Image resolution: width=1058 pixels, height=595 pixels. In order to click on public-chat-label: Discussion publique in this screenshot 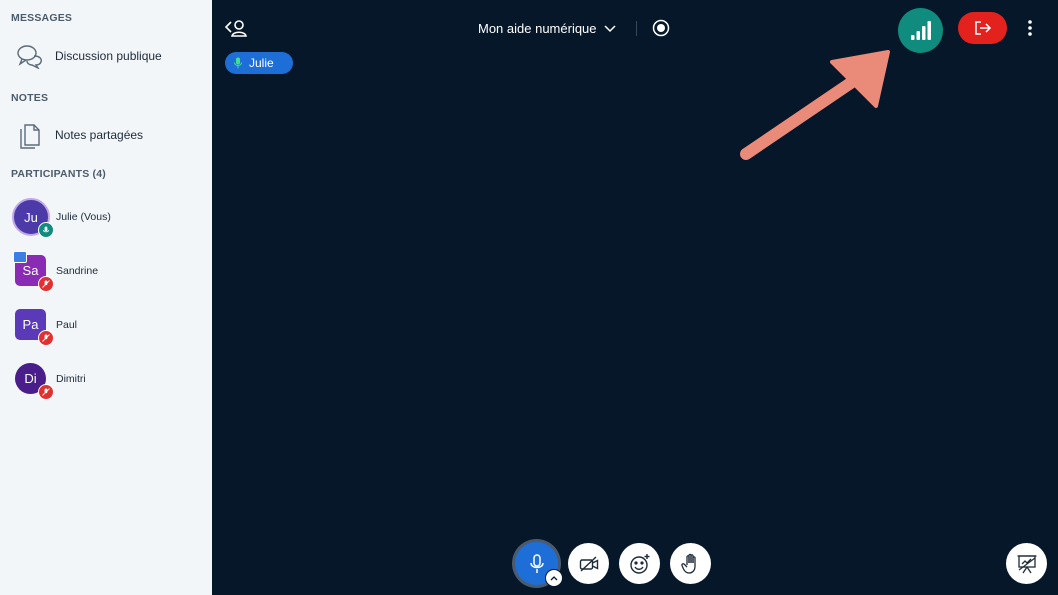, I will do `click(108, 56)`.